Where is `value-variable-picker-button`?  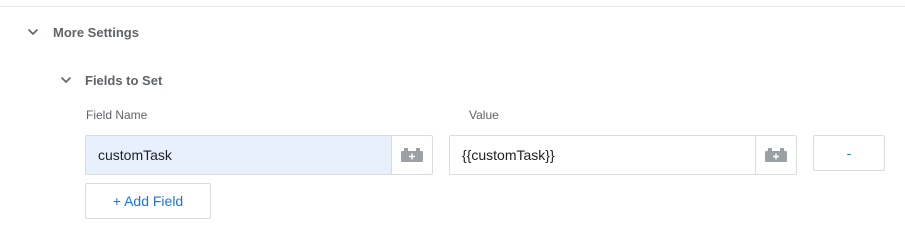 value-variable-picker-button is located at coordinates (776, 155).